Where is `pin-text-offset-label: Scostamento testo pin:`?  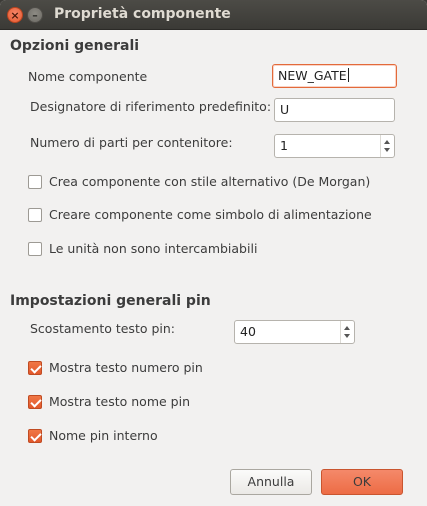 pin-text-offset-label: Scostamento testo pin: is located at coordinates (103, 328).